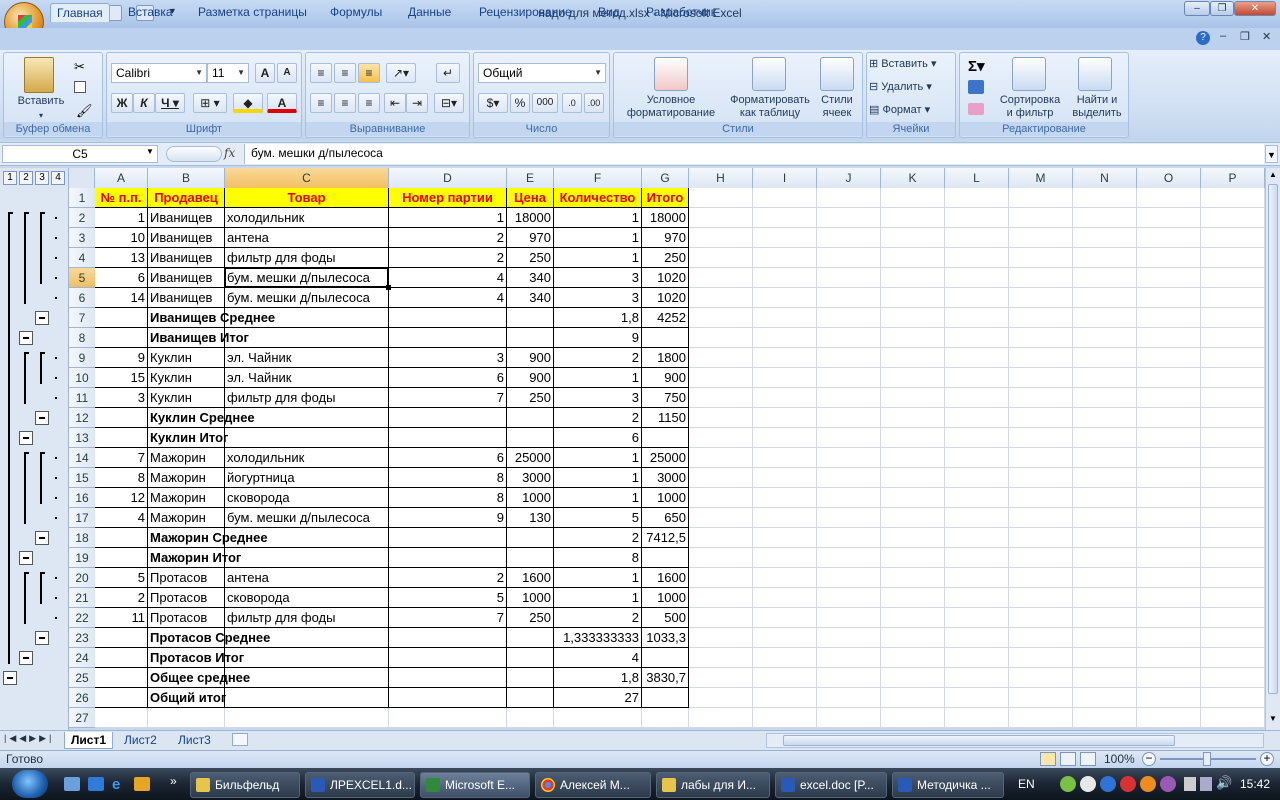 This screenshot has height=800, width=1280. What do you see at coordinates (84, 111) in the screenshot?
I see `format-painter-icon: 🖌` at bounding box center [84, 111].